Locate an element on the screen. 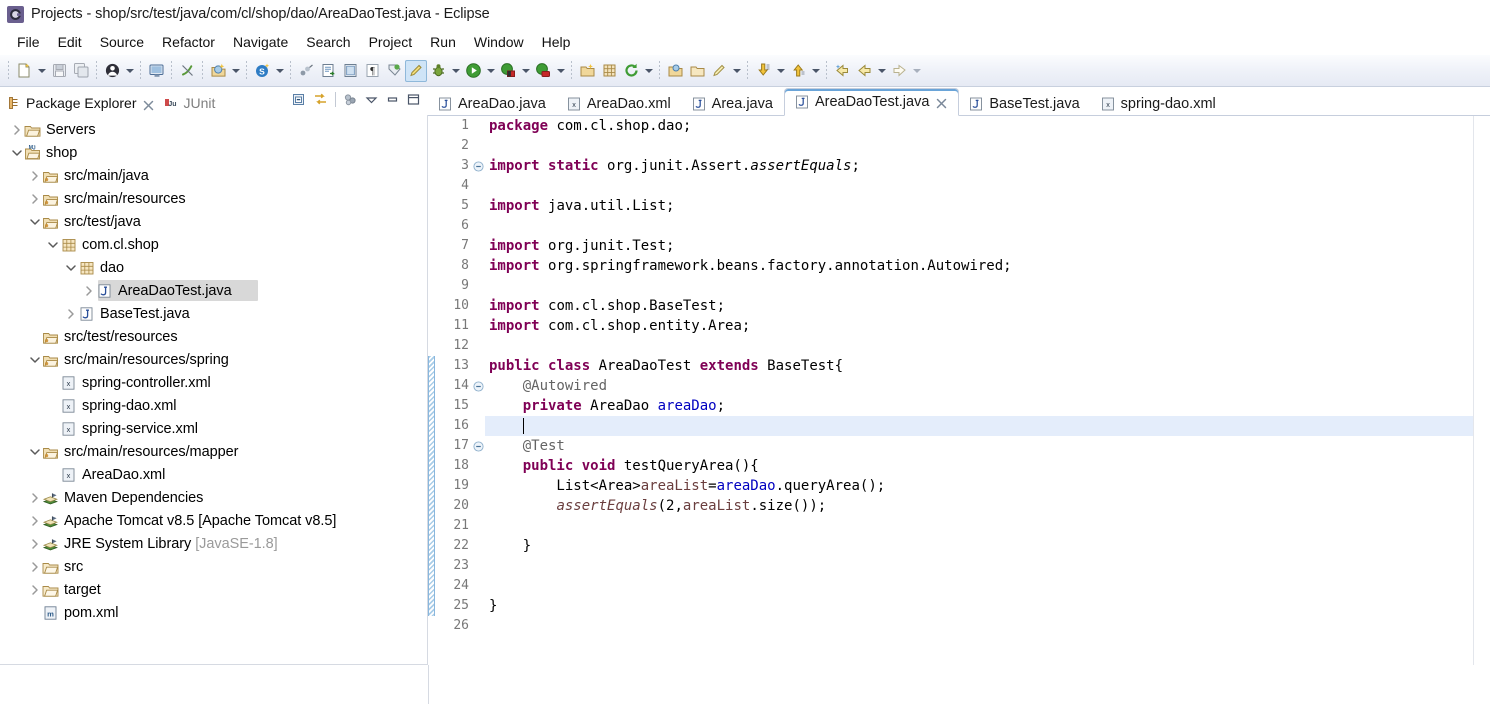 This screenshot has height=704, width=1490. run-icon is located at coordinates (473, 71).